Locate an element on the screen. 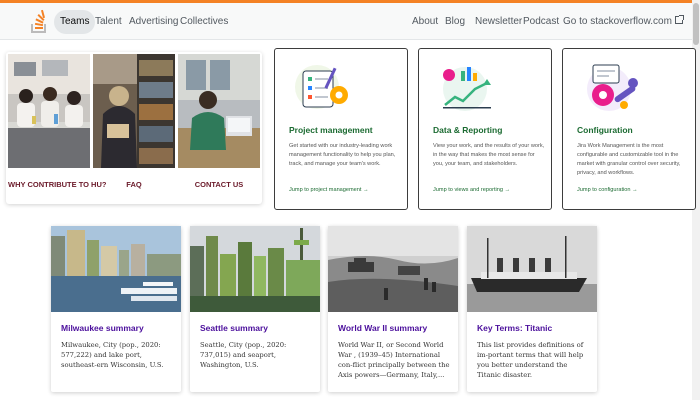  product-link: Jump to project management → is located at coordinates (329, 190).